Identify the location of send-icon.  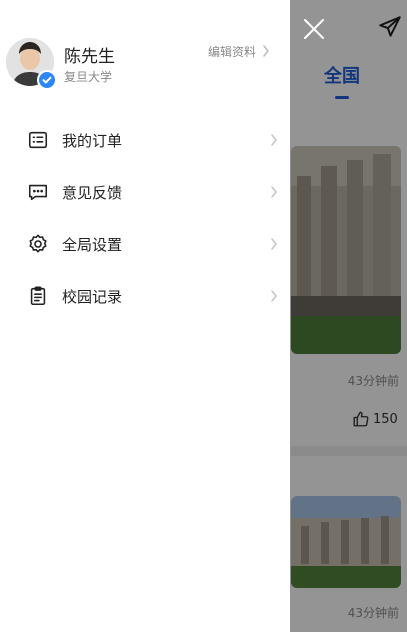
(390, 27).